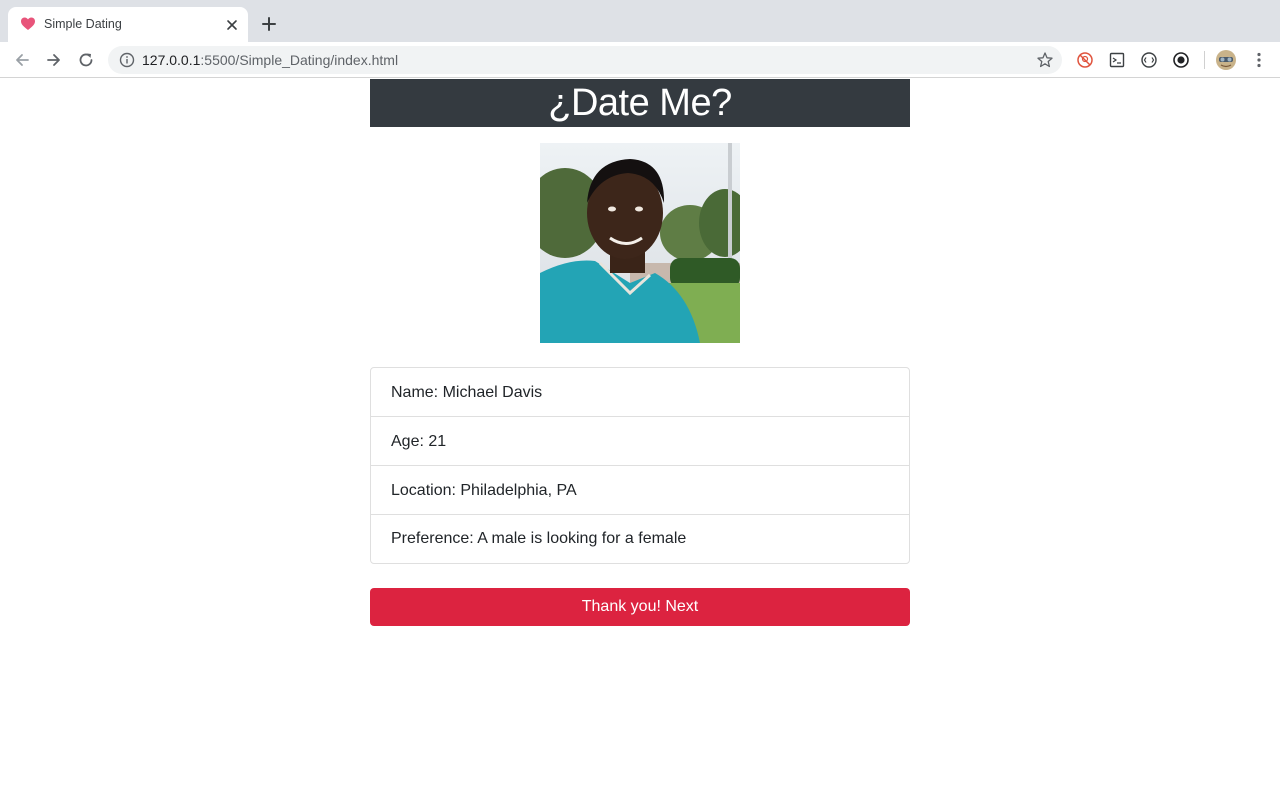  I want to click on list-item-location: Location: Philadelphia, PA, so click(640, 490).